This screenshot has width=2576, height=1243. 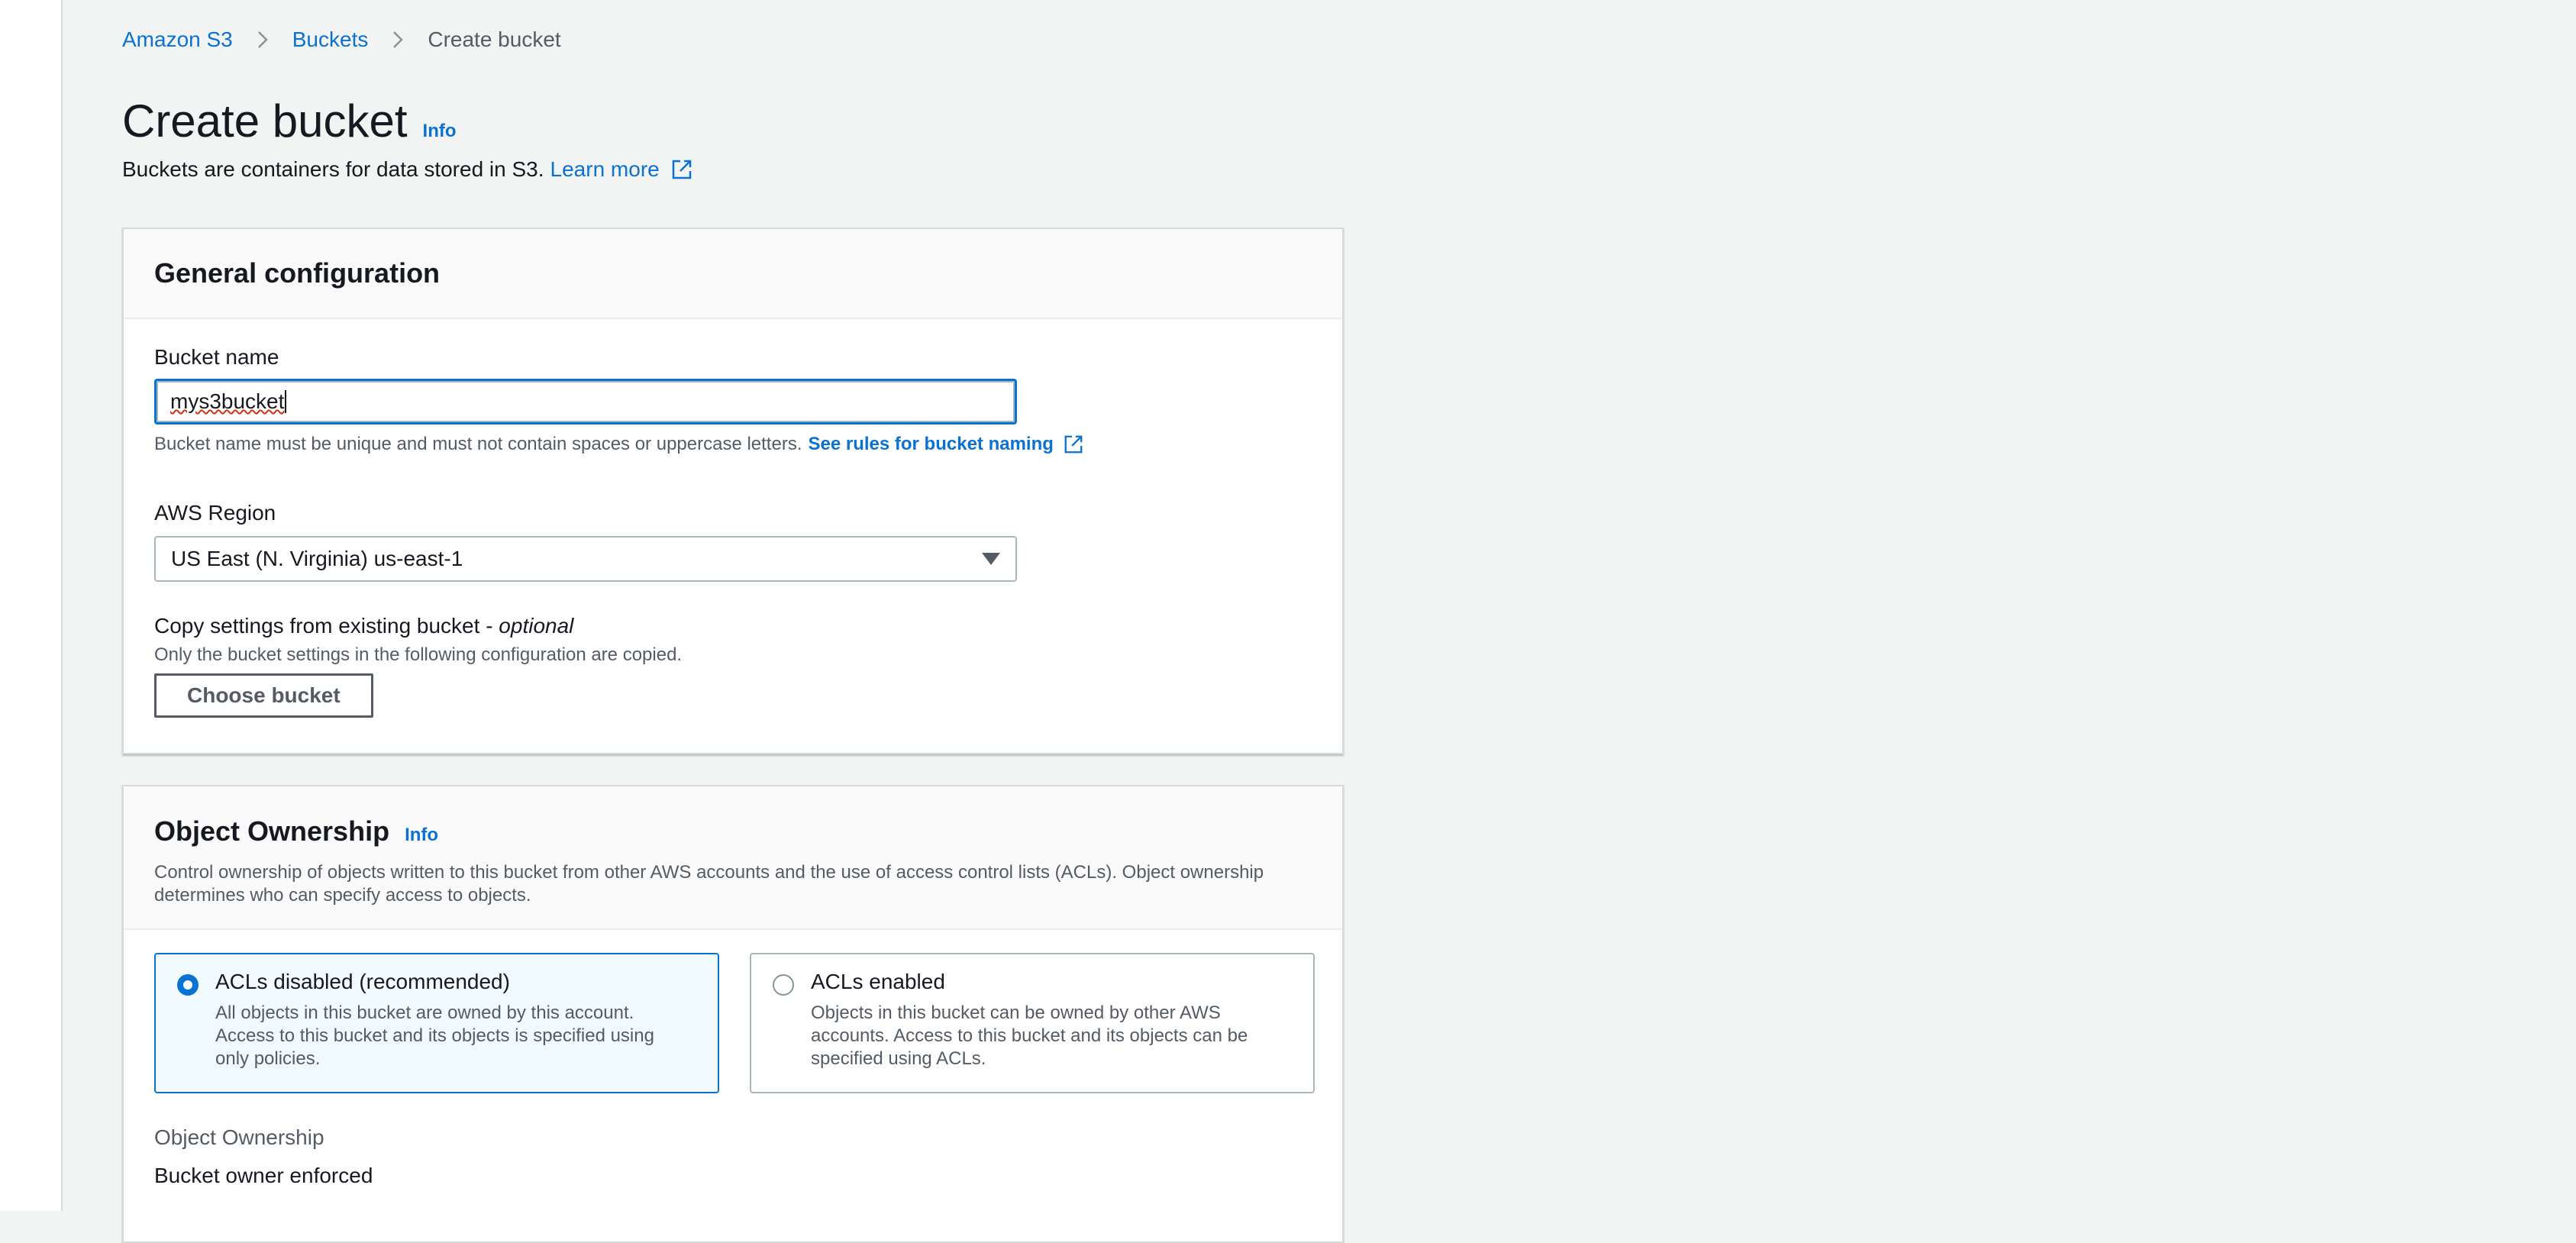 What do you see at coordinates (239, 1137) in the screenshot?
I see `object-ownership-field-label: Object Ownership` at bounding box center [239, 1137].